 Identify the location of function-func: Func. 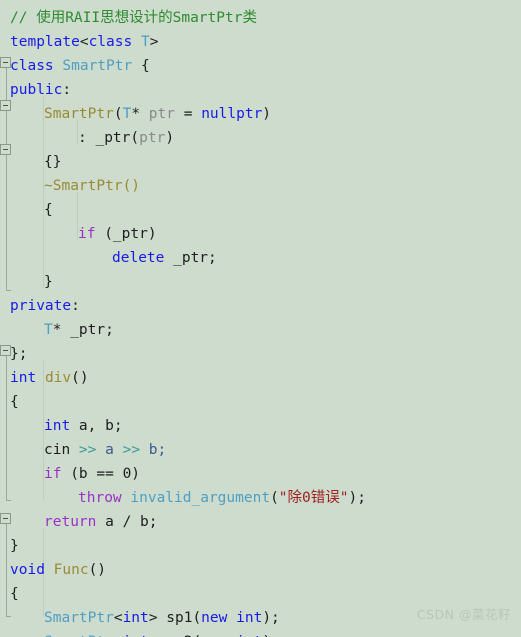
(71, 570).